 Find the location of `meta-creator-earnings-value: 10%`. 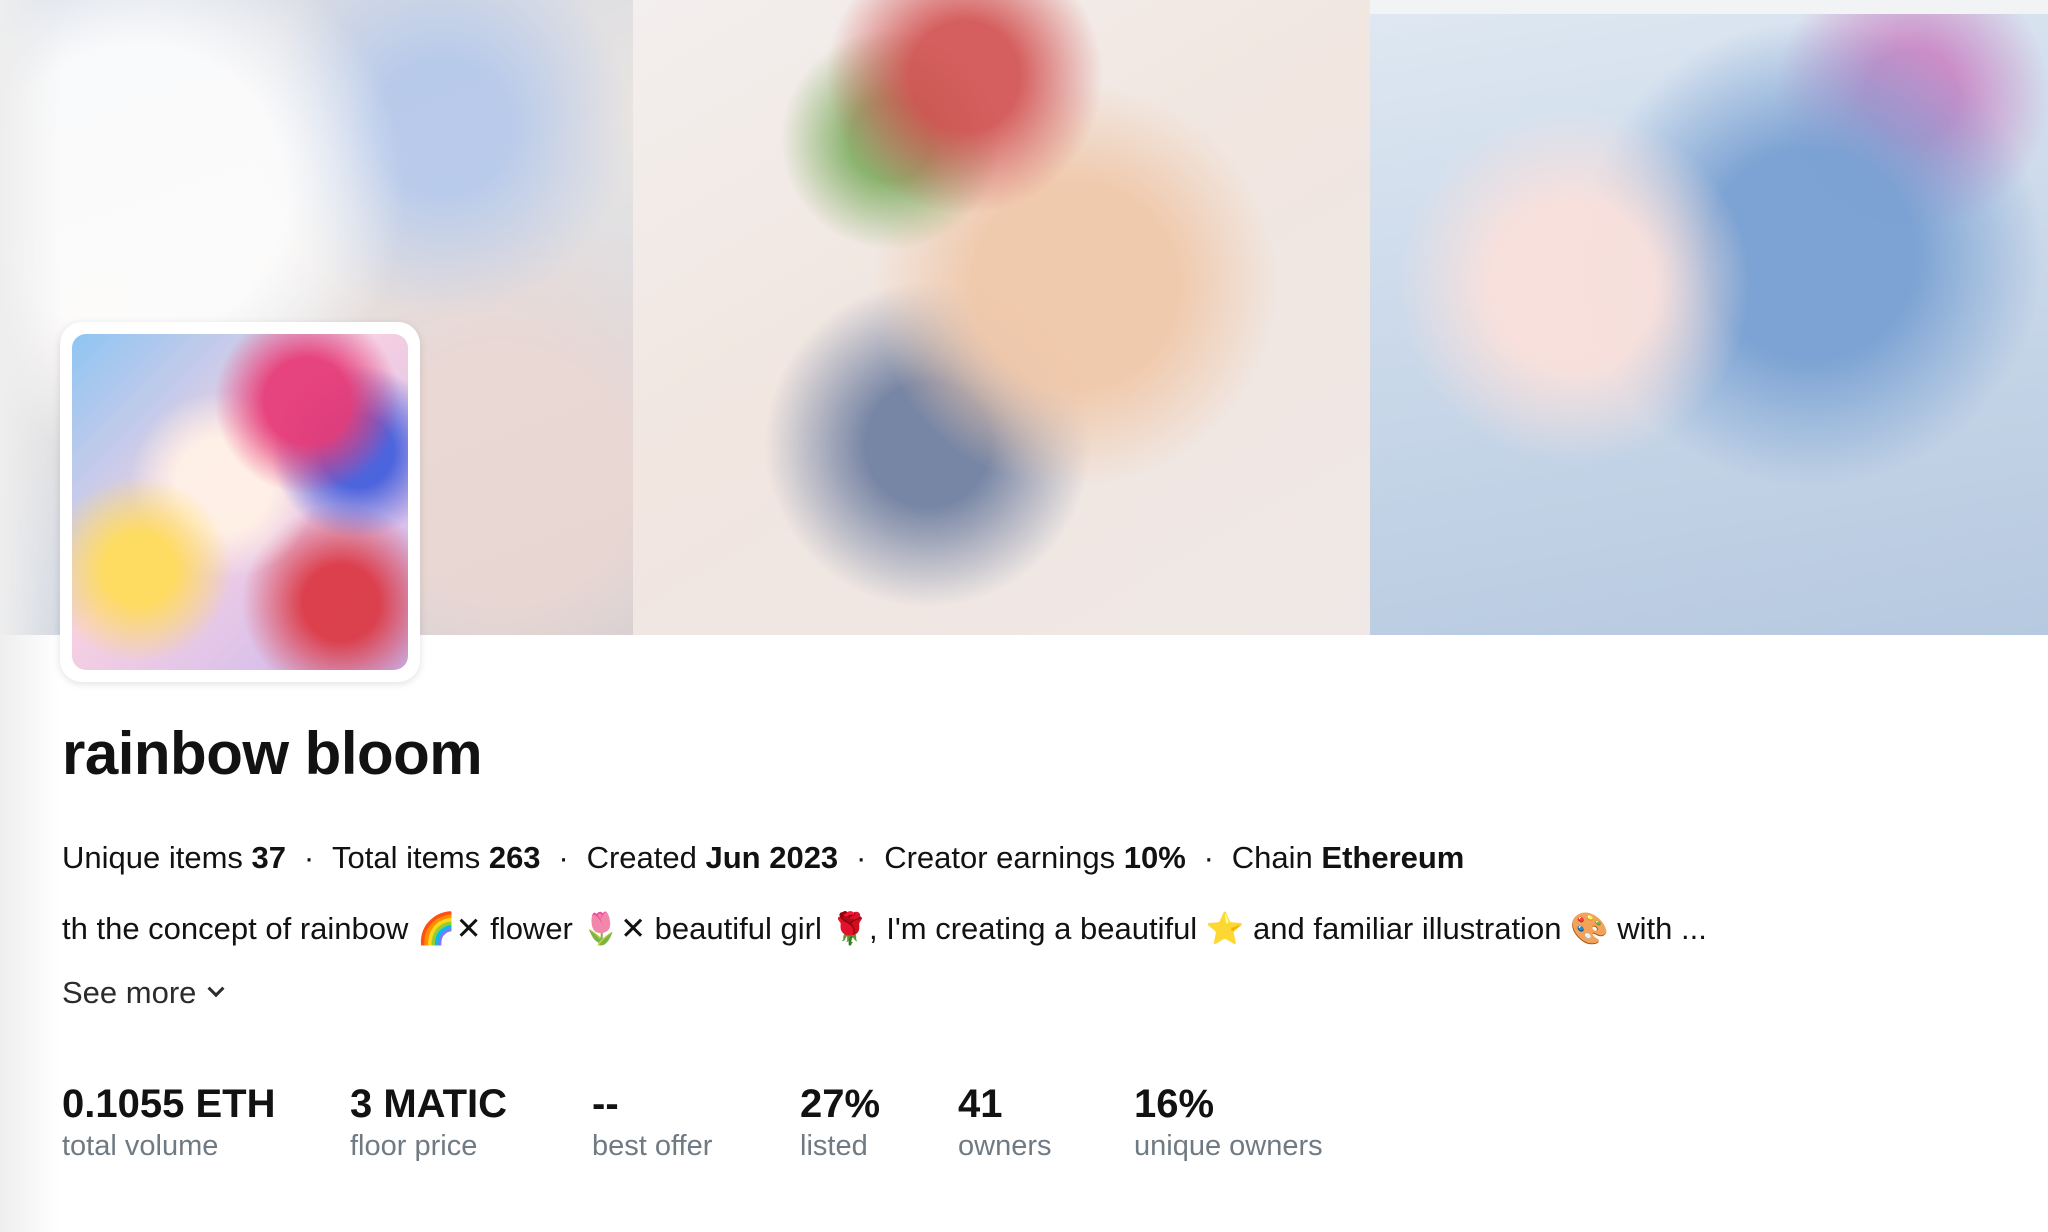

meta-creator-earnings-value: 10% is located at coordinates (1154, 857).